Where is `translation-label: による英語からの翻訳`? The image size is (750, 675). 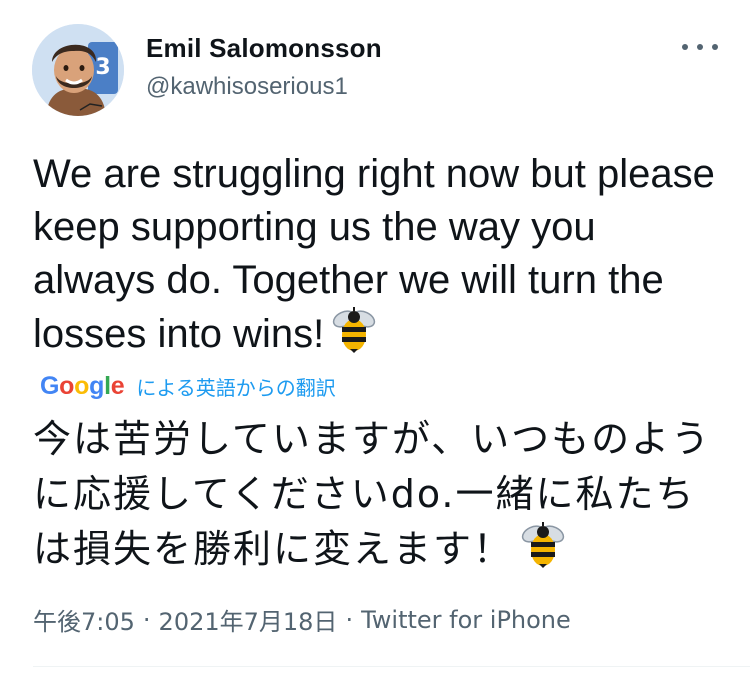 translation-label: による英語からの翻訳 is located at coordinates (235, 386).